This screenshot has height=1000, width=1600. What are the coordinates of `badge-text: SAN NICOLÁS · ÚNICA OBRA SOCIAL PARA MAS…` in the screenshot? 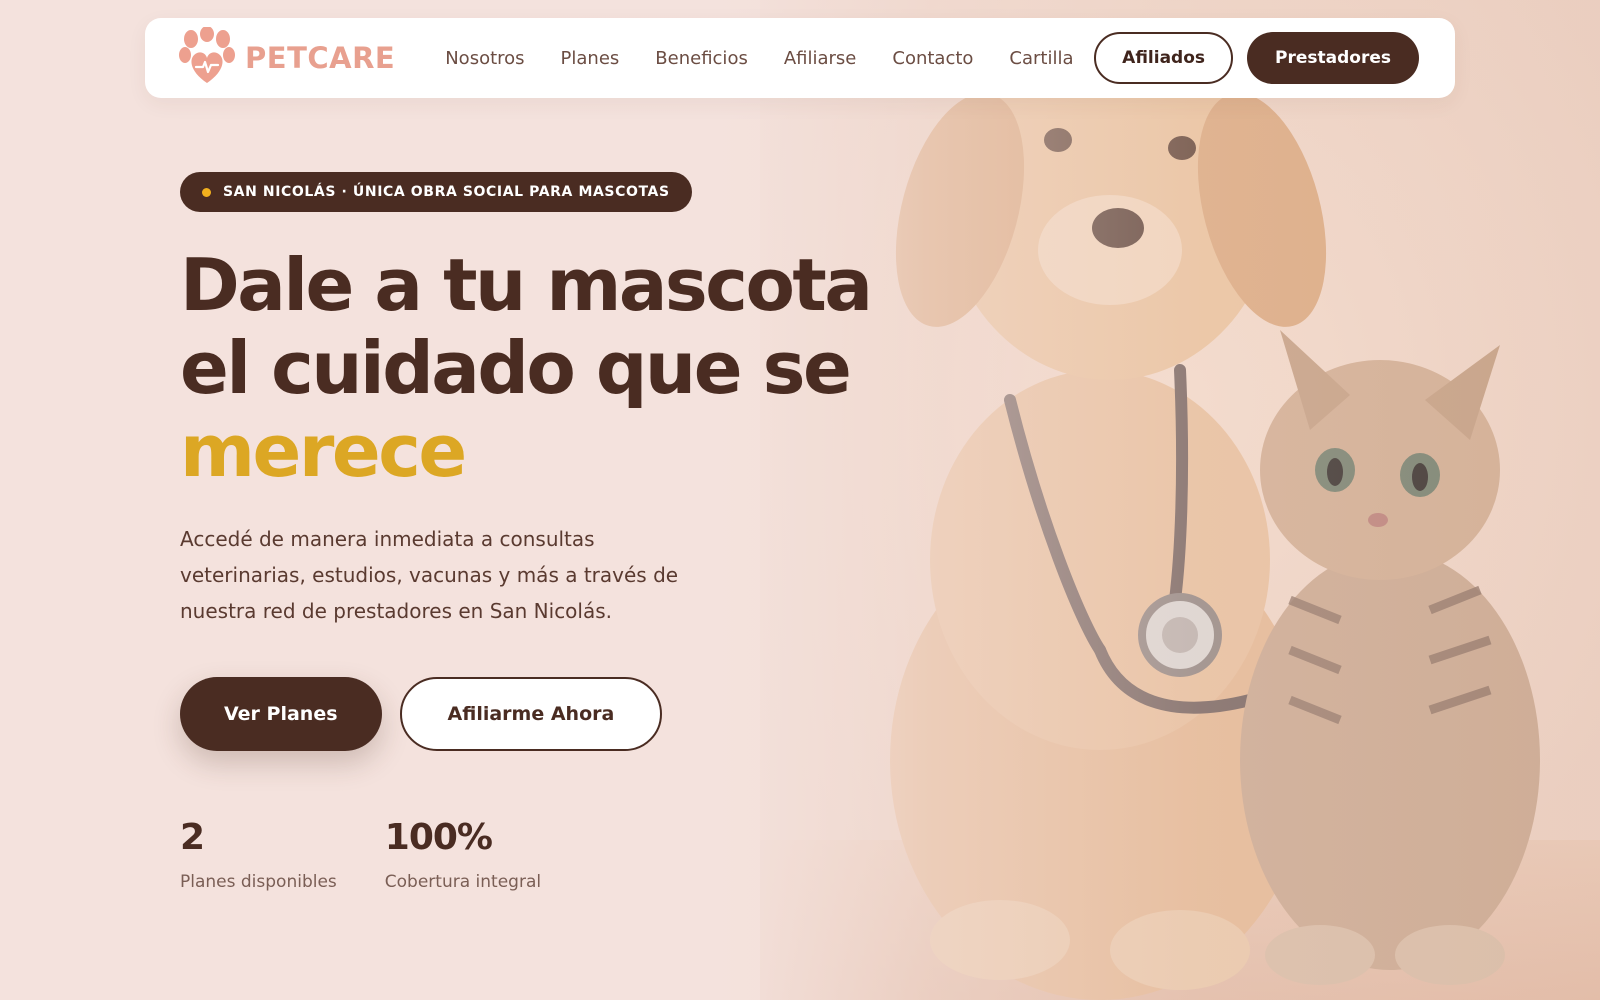 It's located at (446, 192).